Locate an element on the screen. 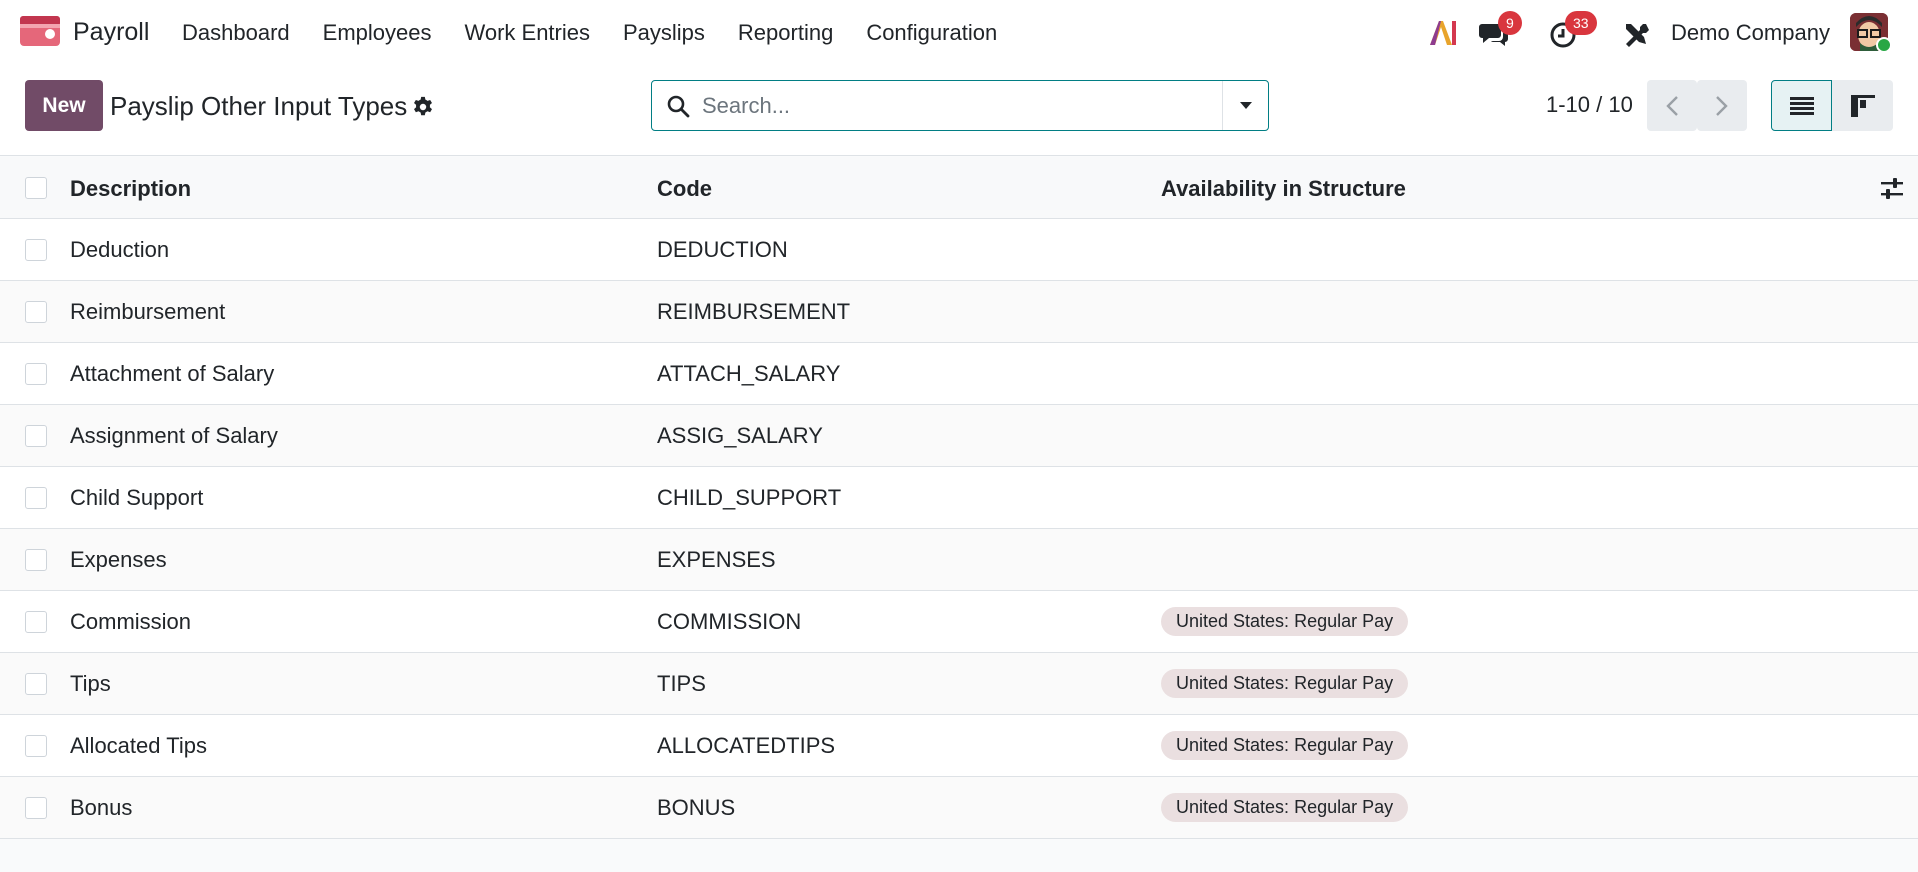  column-settings-icon is located at coordinates (1892, 189).